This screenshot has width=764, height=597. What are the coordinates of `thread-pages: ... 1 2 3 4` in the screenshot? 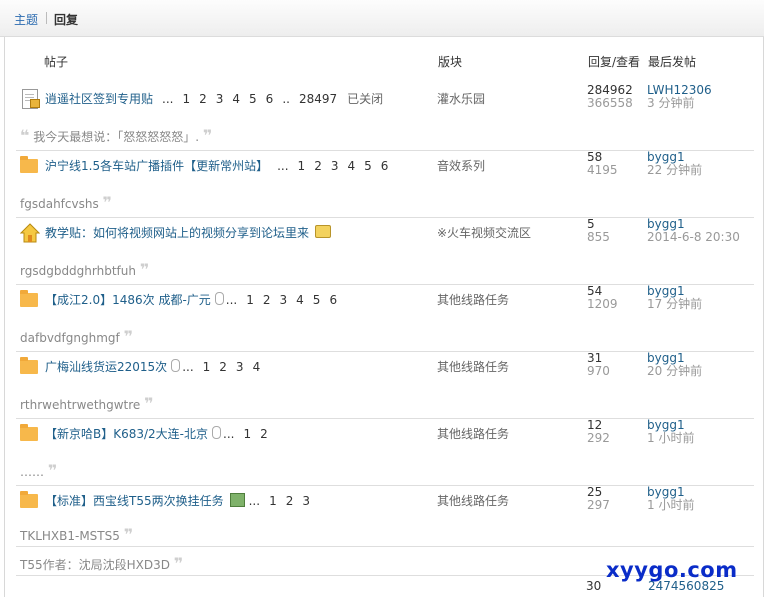 It's located at (221, 367).